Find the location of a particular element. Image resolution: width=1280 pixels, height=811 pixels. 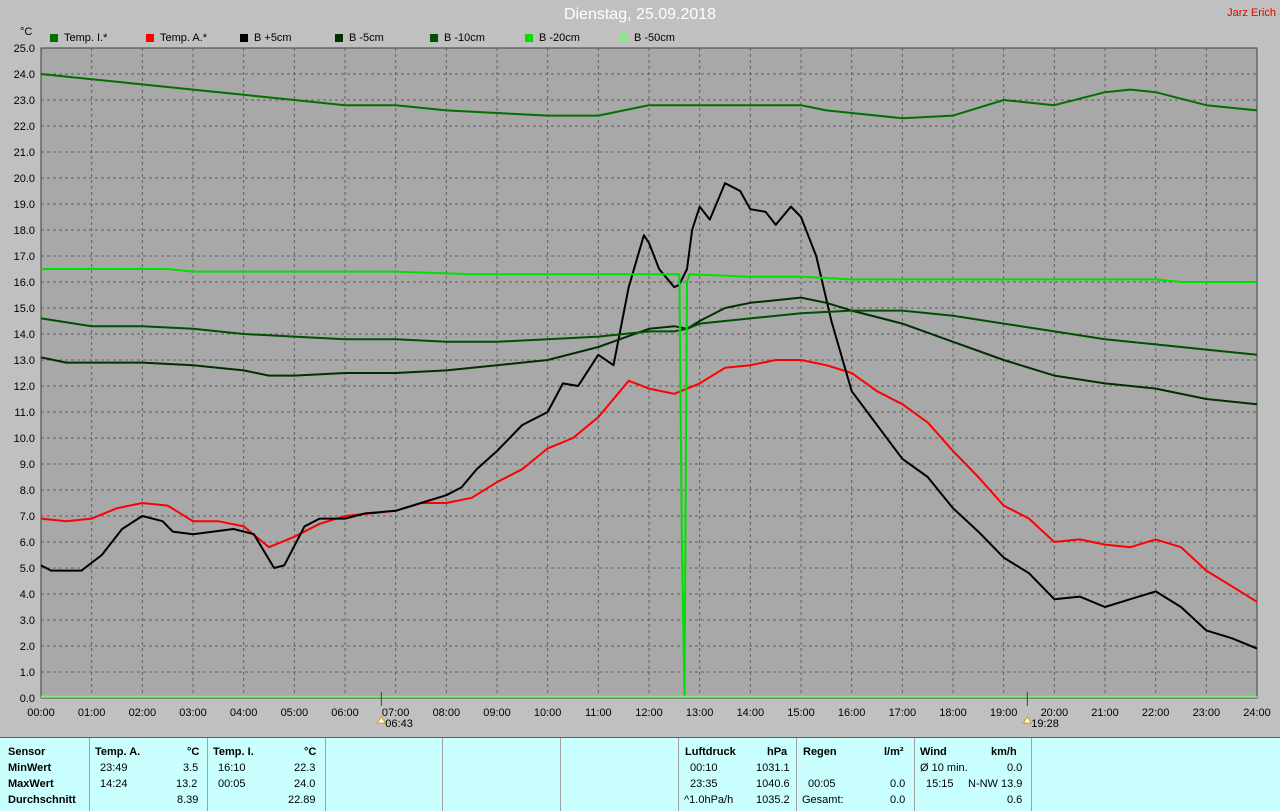

x-tick-label: 10:00 is located at coordinates (548, 713).